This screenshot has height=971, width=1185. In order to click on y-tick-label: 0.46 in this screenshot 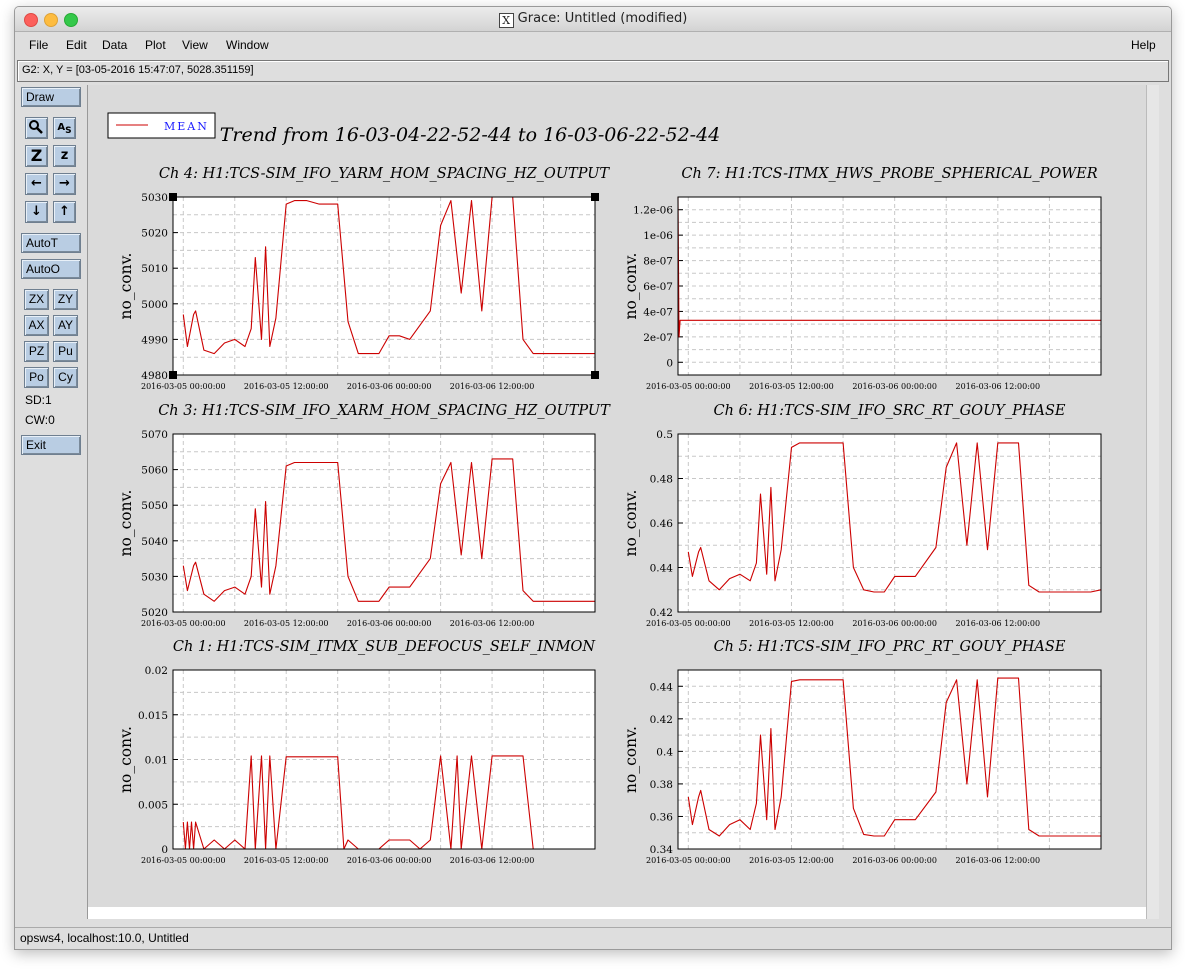, I will do `click(662, 524)`.